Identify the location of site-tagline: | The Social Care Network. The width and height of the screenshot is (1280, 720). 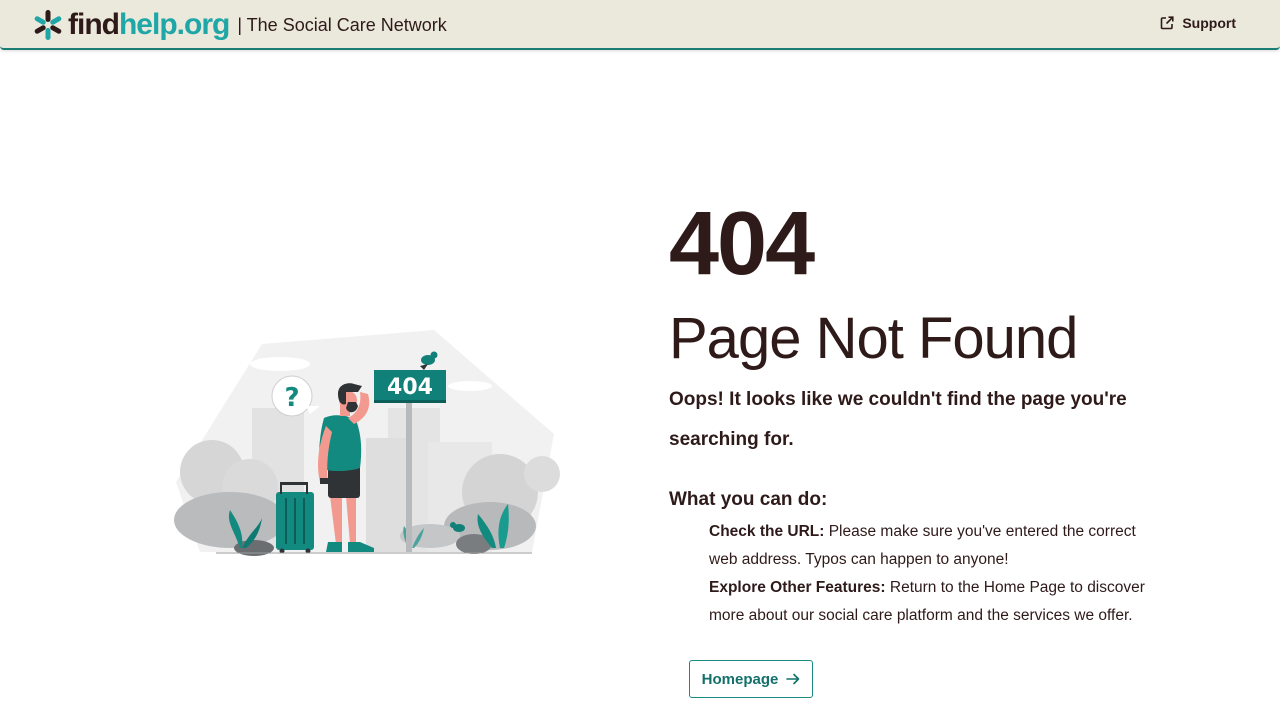
(342, 24).